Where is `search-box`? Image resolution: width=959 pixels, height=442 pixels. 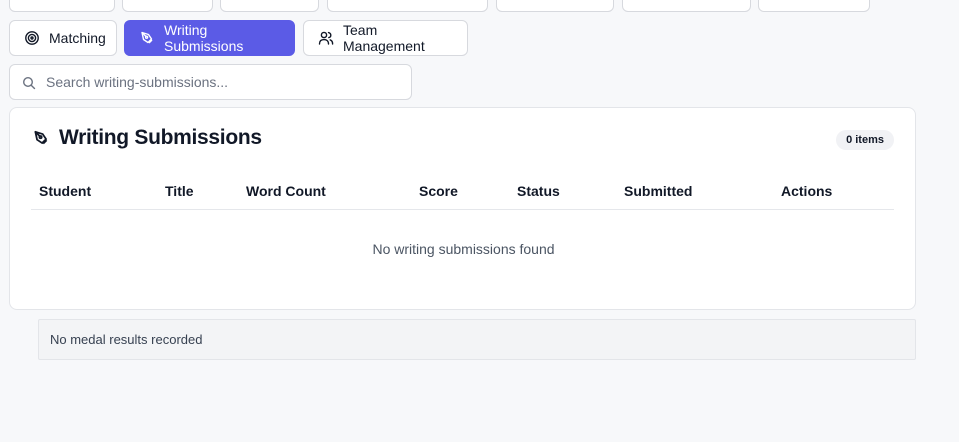 search-box is located at coordinates (210, 82).